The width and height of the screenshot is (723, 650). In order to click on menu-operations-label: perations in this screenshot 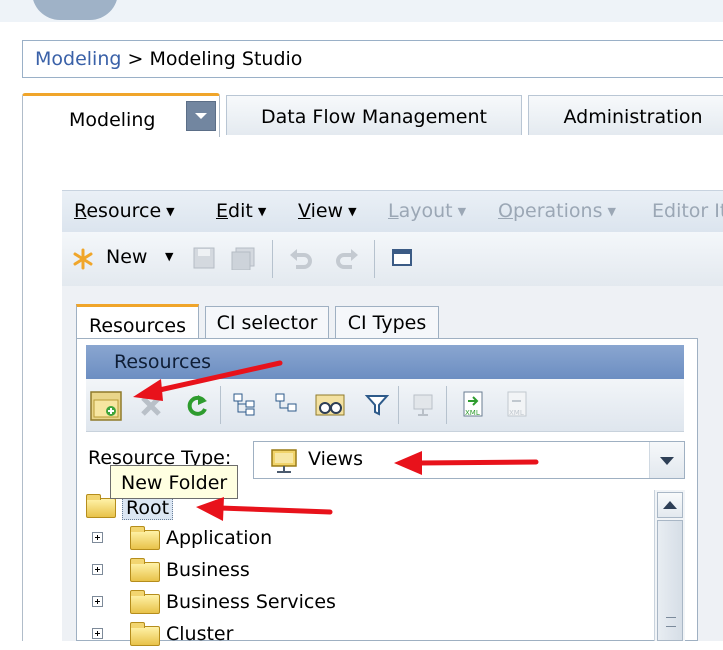, I will do `click(557, 211)`.